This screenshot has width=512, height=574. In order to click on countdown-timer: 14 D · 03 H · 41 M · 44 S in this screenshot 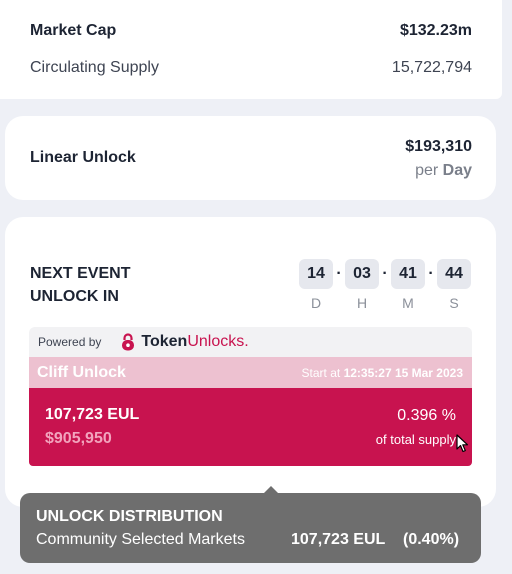, I will do `click(385, 285)`.